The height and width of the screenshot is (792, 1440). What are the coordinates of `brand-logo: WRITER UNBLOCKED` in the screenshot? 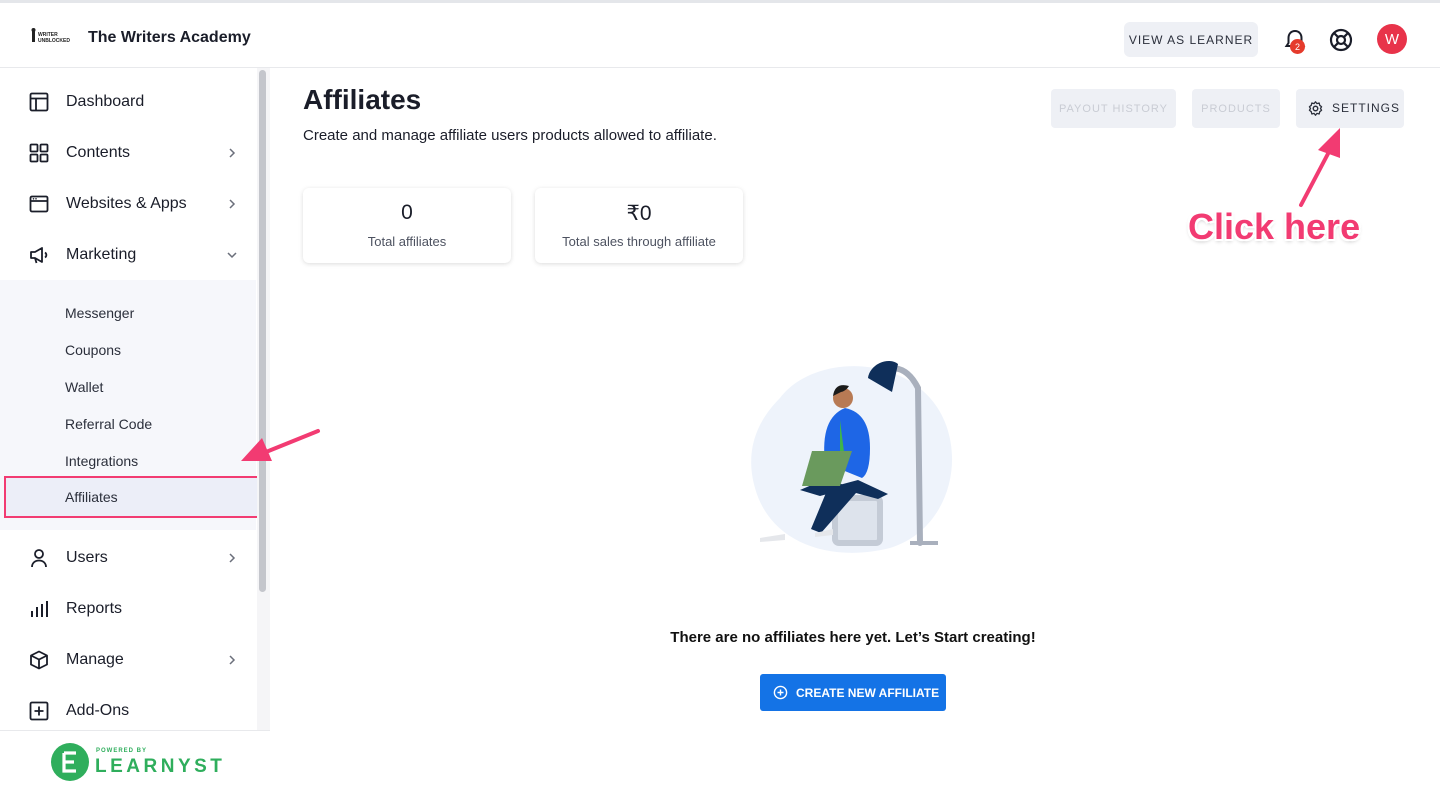 It's located at (50, 36).